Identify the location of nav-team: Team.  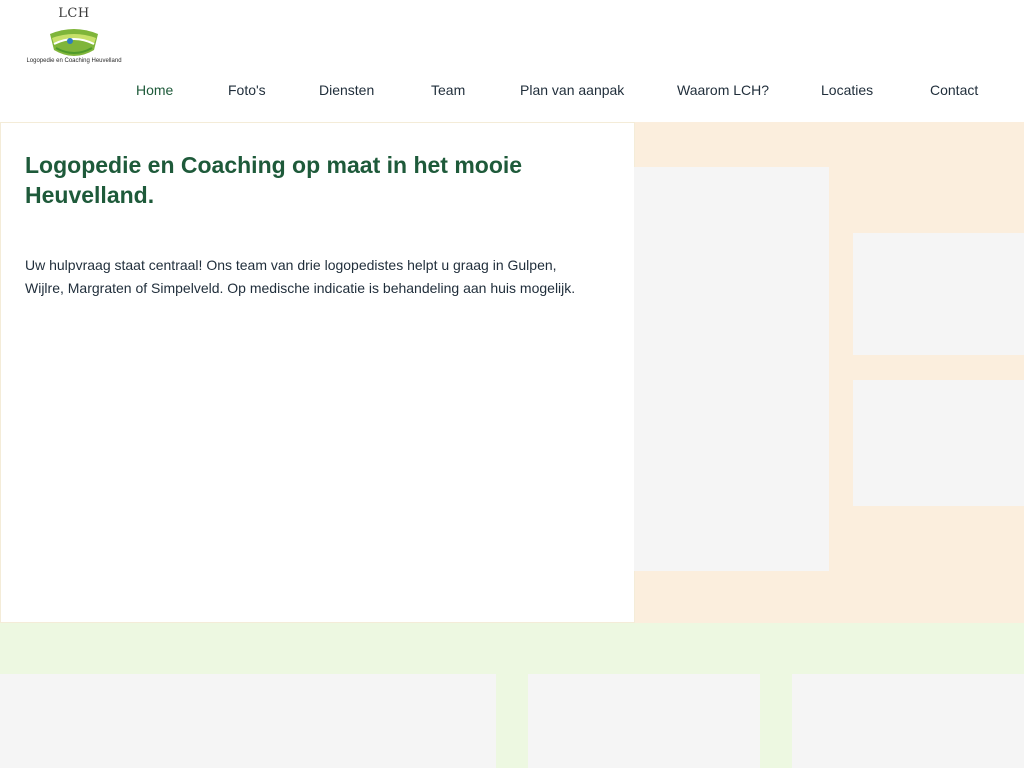
(448, 90).